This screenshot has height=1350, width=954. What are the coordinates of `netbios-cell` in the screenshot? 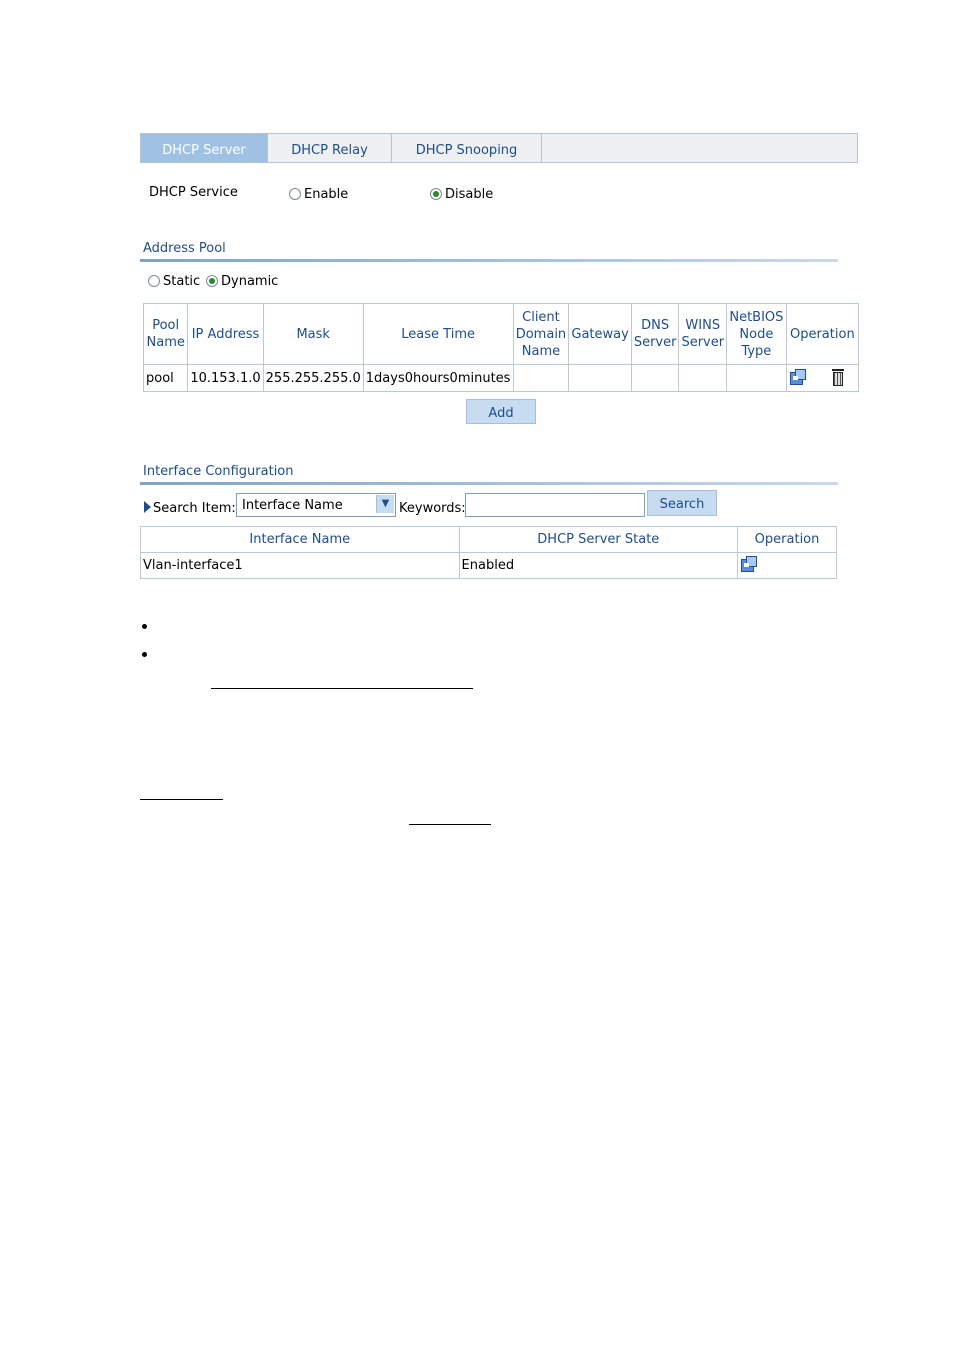 It's located at (756, 378).